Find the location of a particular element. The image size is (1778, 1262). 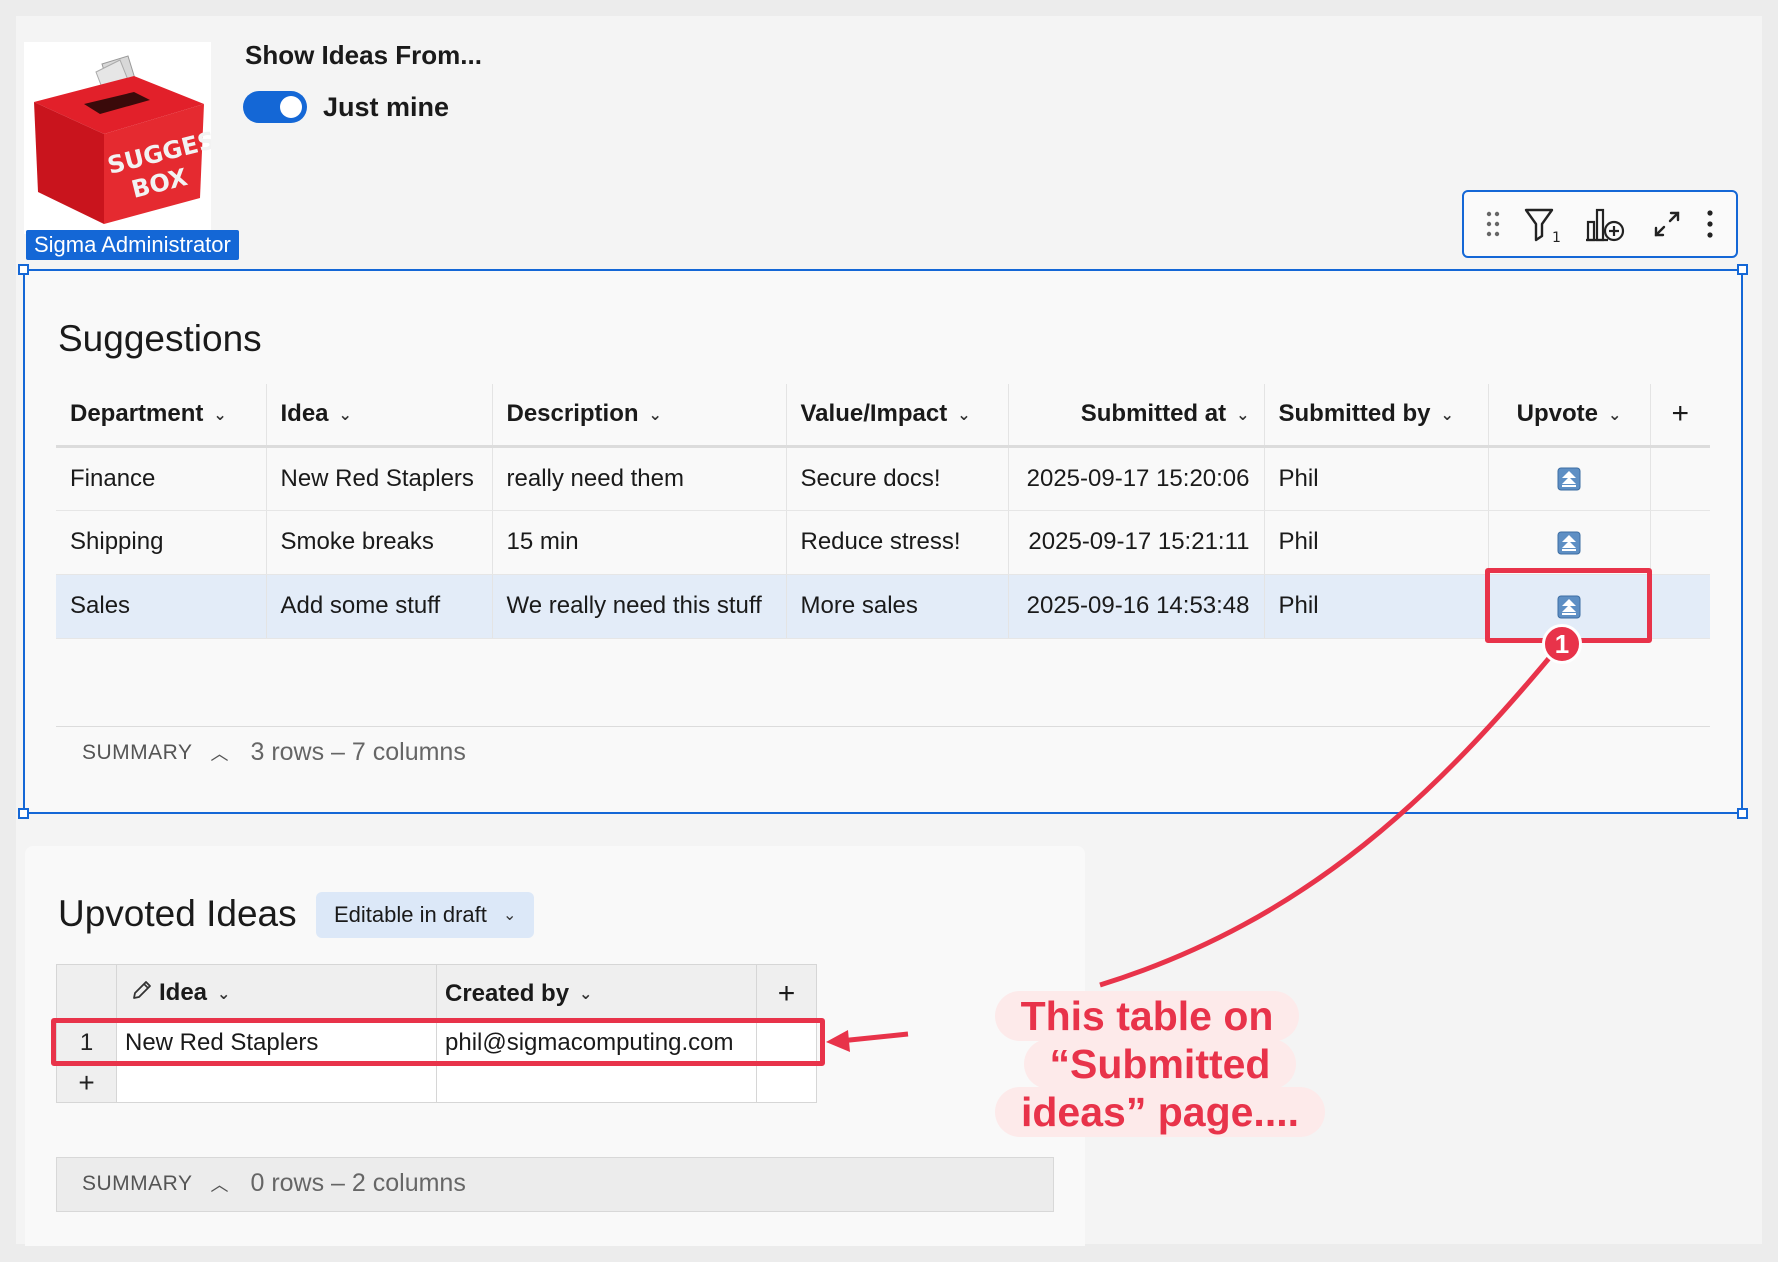

add-row: + is located at coordinates (436, 1082).